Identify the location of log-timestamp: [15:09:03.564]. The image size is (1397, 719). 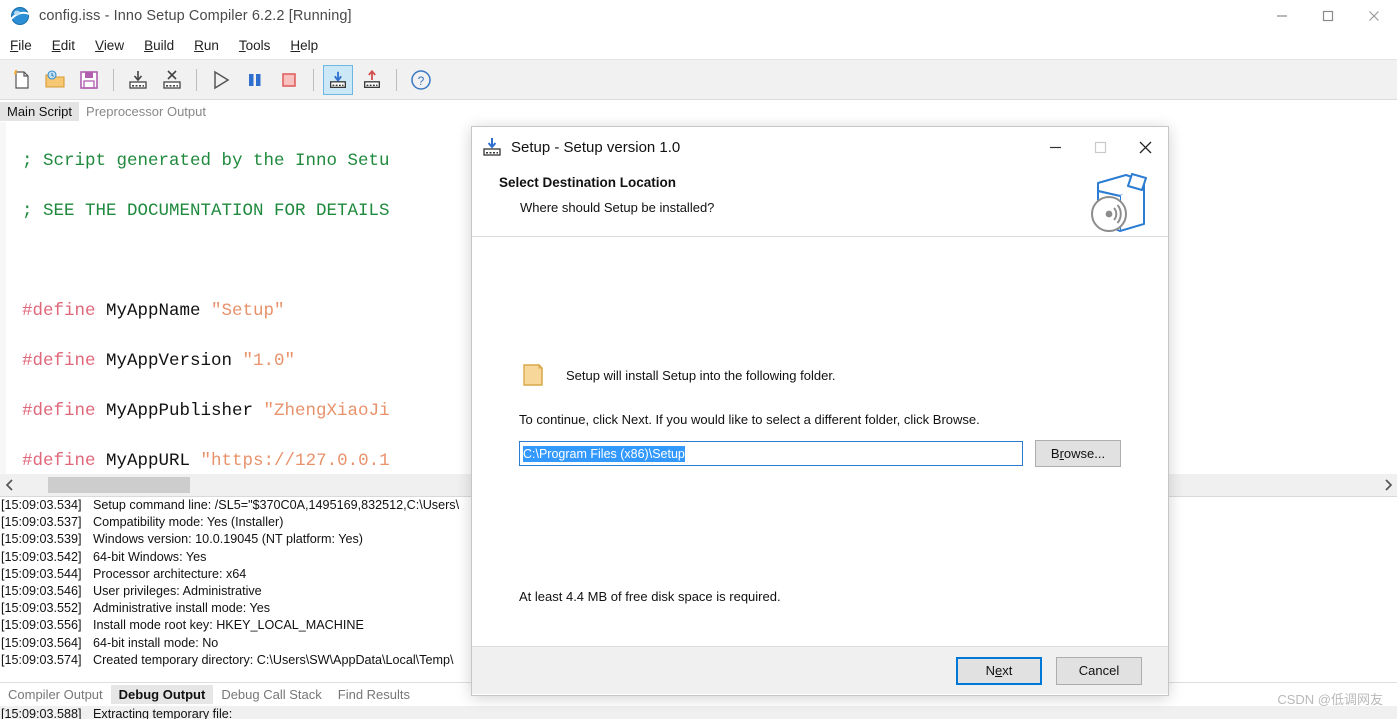
(41, 642).